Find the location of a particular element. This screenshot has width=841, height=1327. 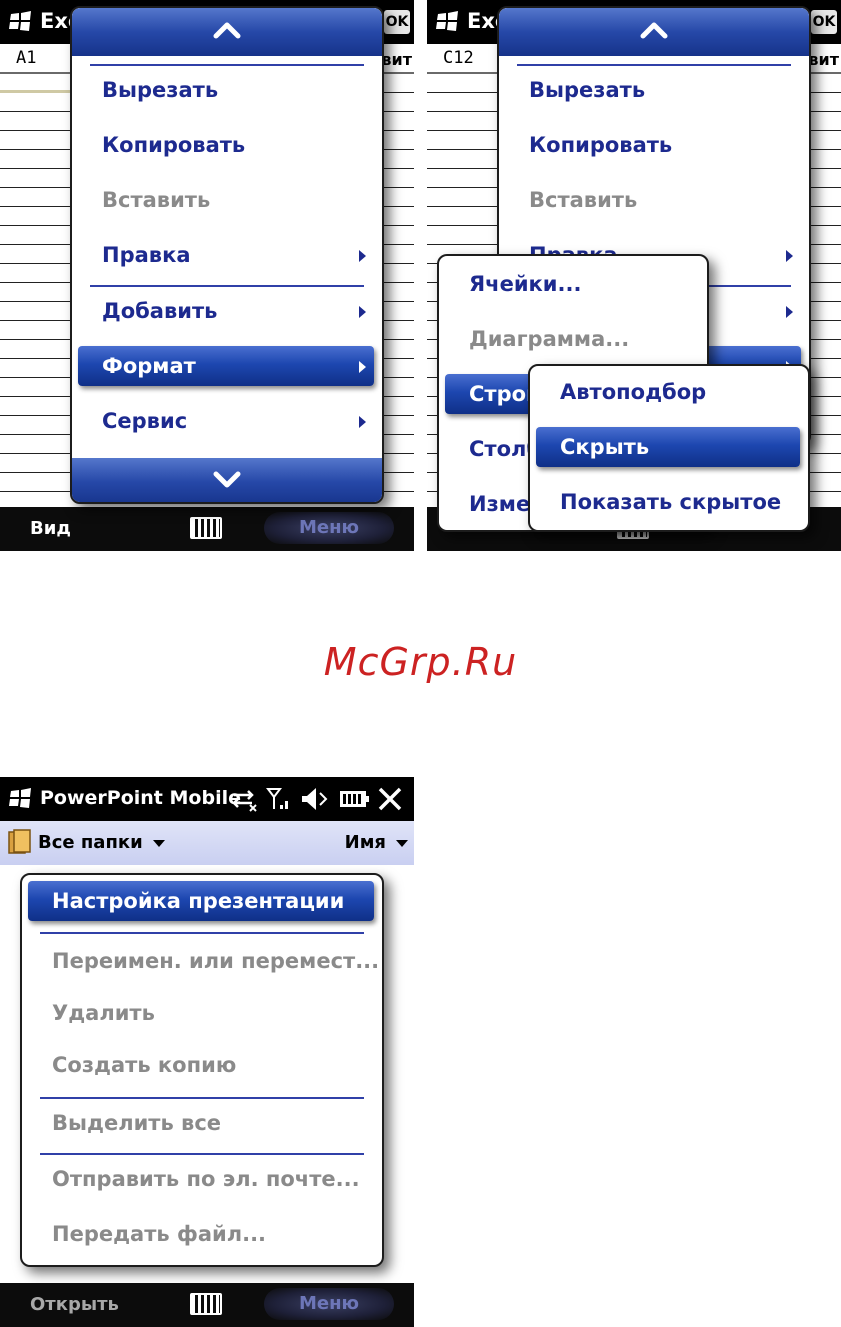

signal-icon is located at coordinates (277, 798).